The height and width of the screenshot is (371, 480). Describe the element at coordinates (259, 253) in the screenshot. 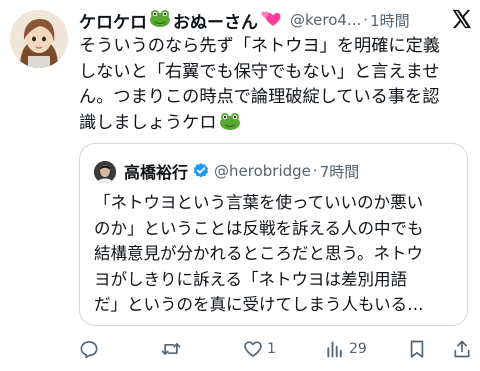

I see `quoted-text-line: 結構意見が分かれるところだと思う。ネトウ` at that location.